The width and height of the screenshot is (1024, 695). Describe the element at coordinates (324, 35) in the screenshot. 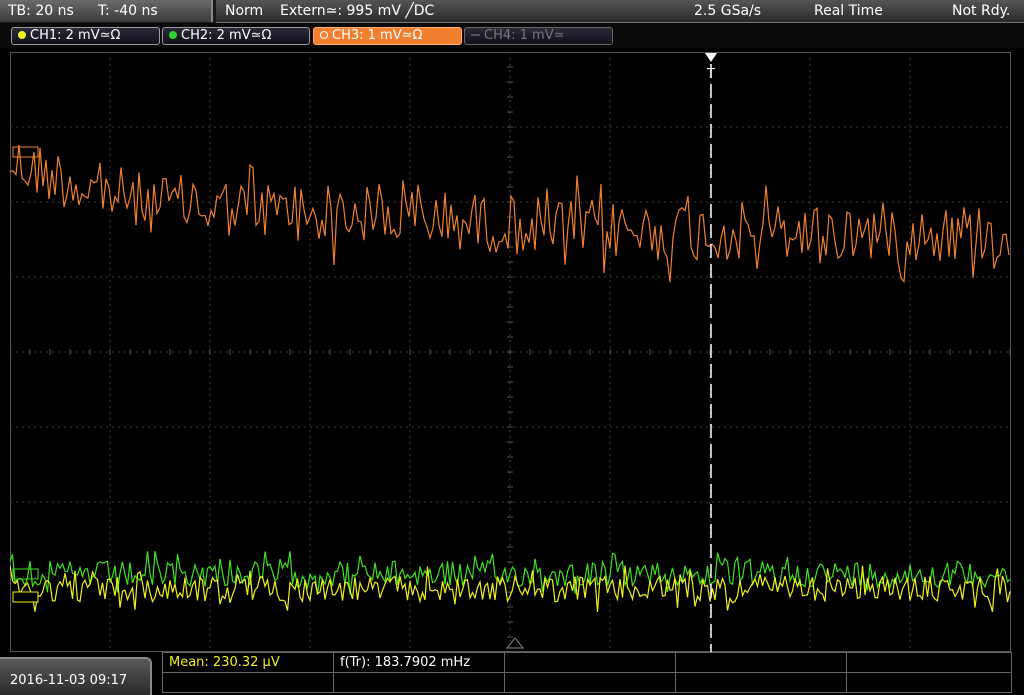

I see `ch3-dot-icon` at that location.